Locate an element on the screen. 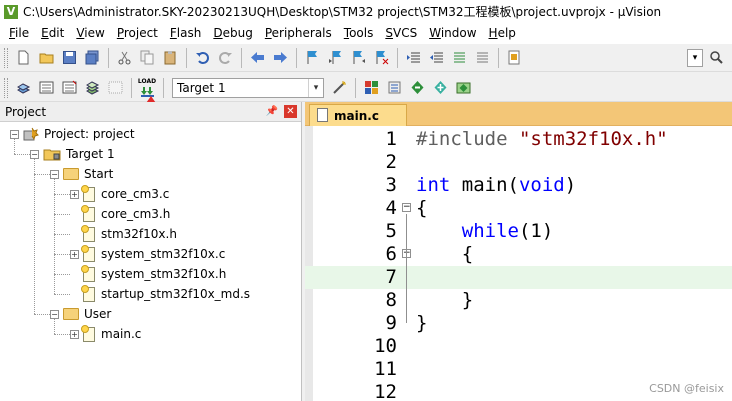  menu-window: Window is located at coordinates (452, 33).